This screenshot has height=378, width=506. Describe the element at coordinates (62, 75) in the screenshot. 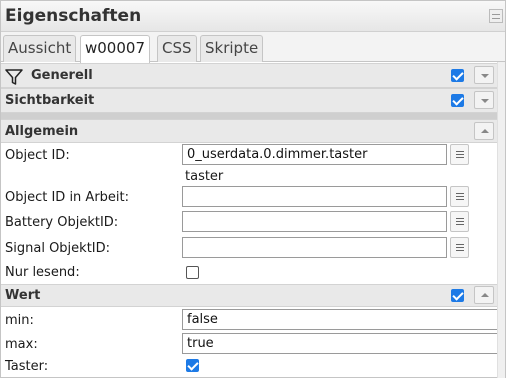

I see `section-generell-label: Generell` at that location.